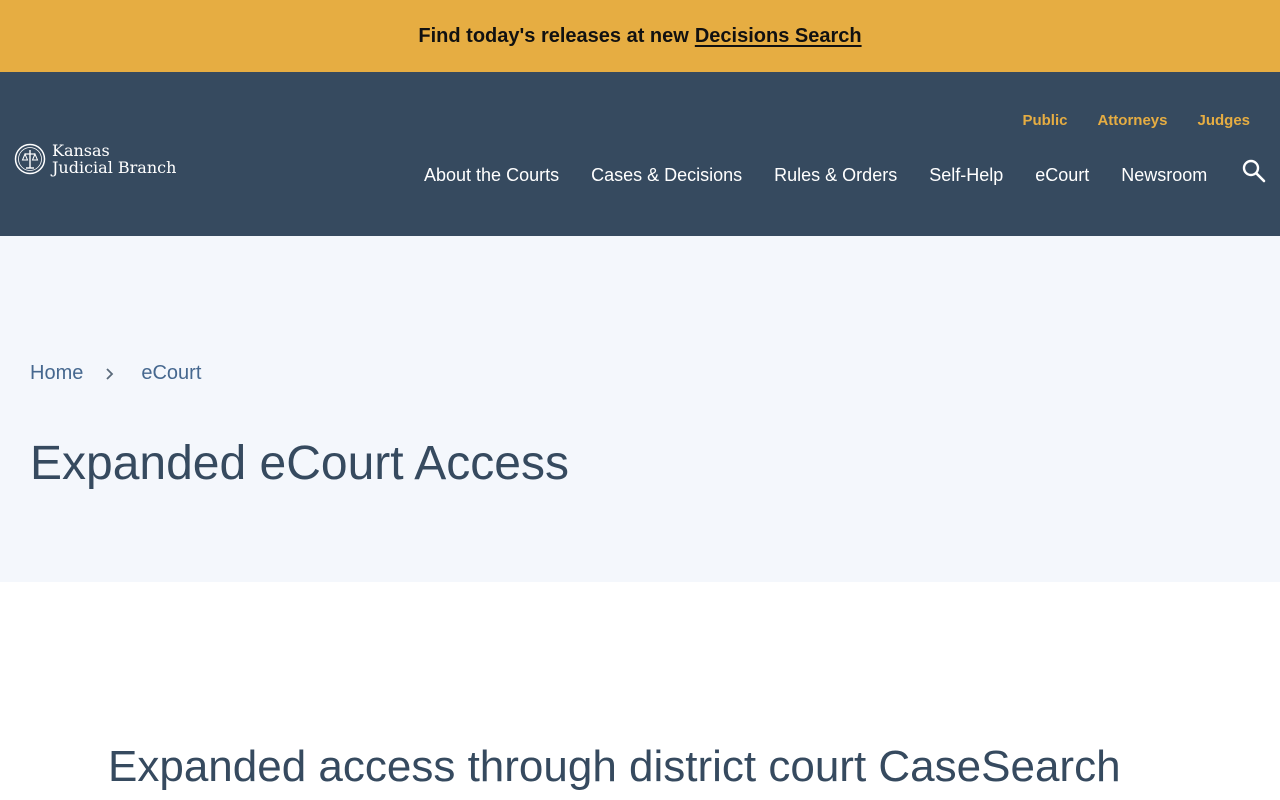 This screenshot has width=1280, height=800. I want to click on search-button, so click(1254, 172).